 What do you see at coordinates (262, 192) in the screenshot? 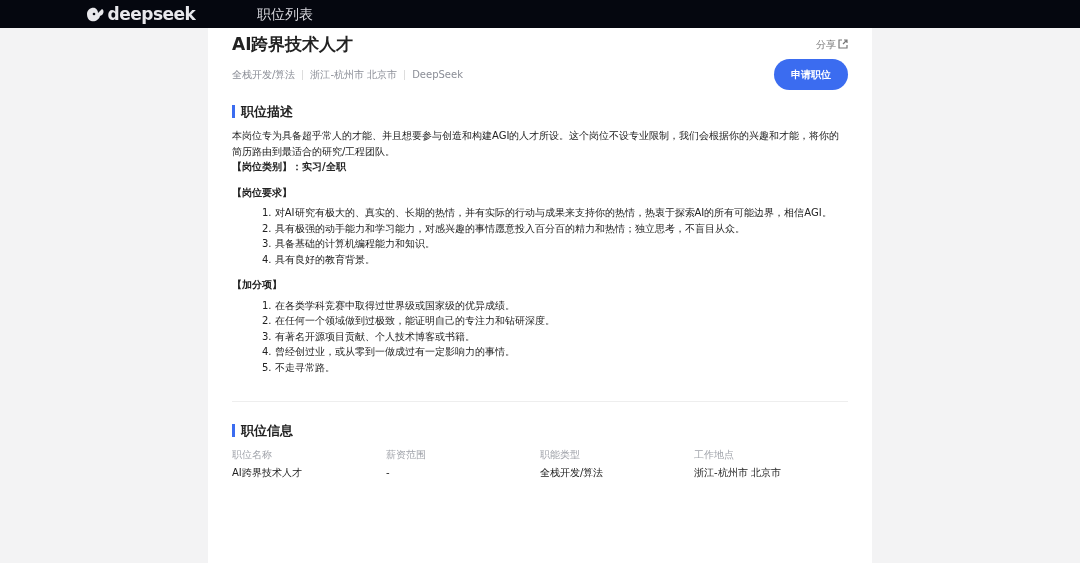
I see `subsection-heading: 【岗位要求】` at bounding box center [262, 192].